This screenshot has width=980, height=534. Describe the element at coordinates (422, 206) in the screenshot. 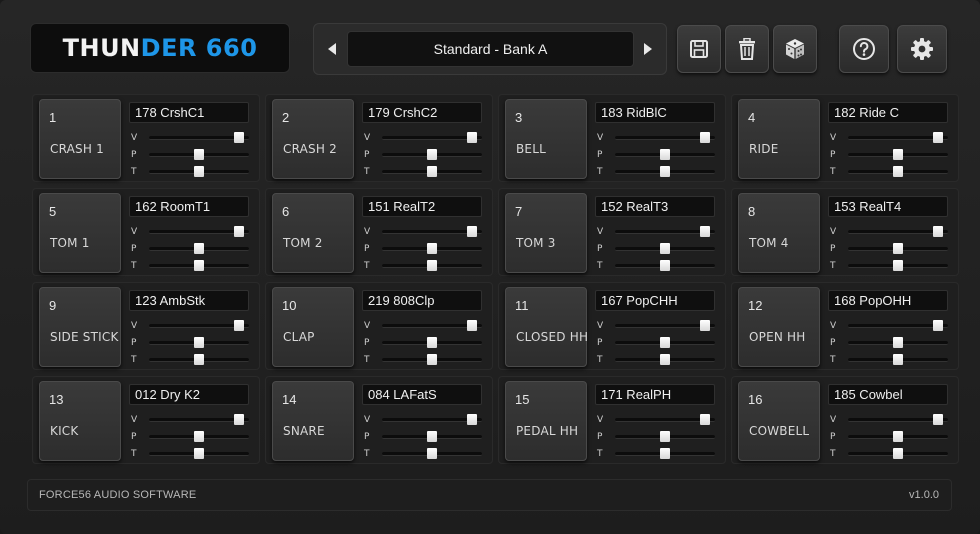

I see `sample-name-field: 151 RealT2` at that location.